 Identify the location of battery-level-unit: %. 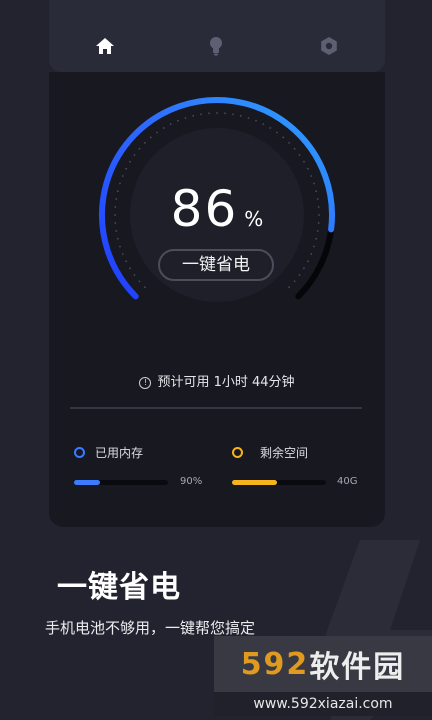
(254, 219).